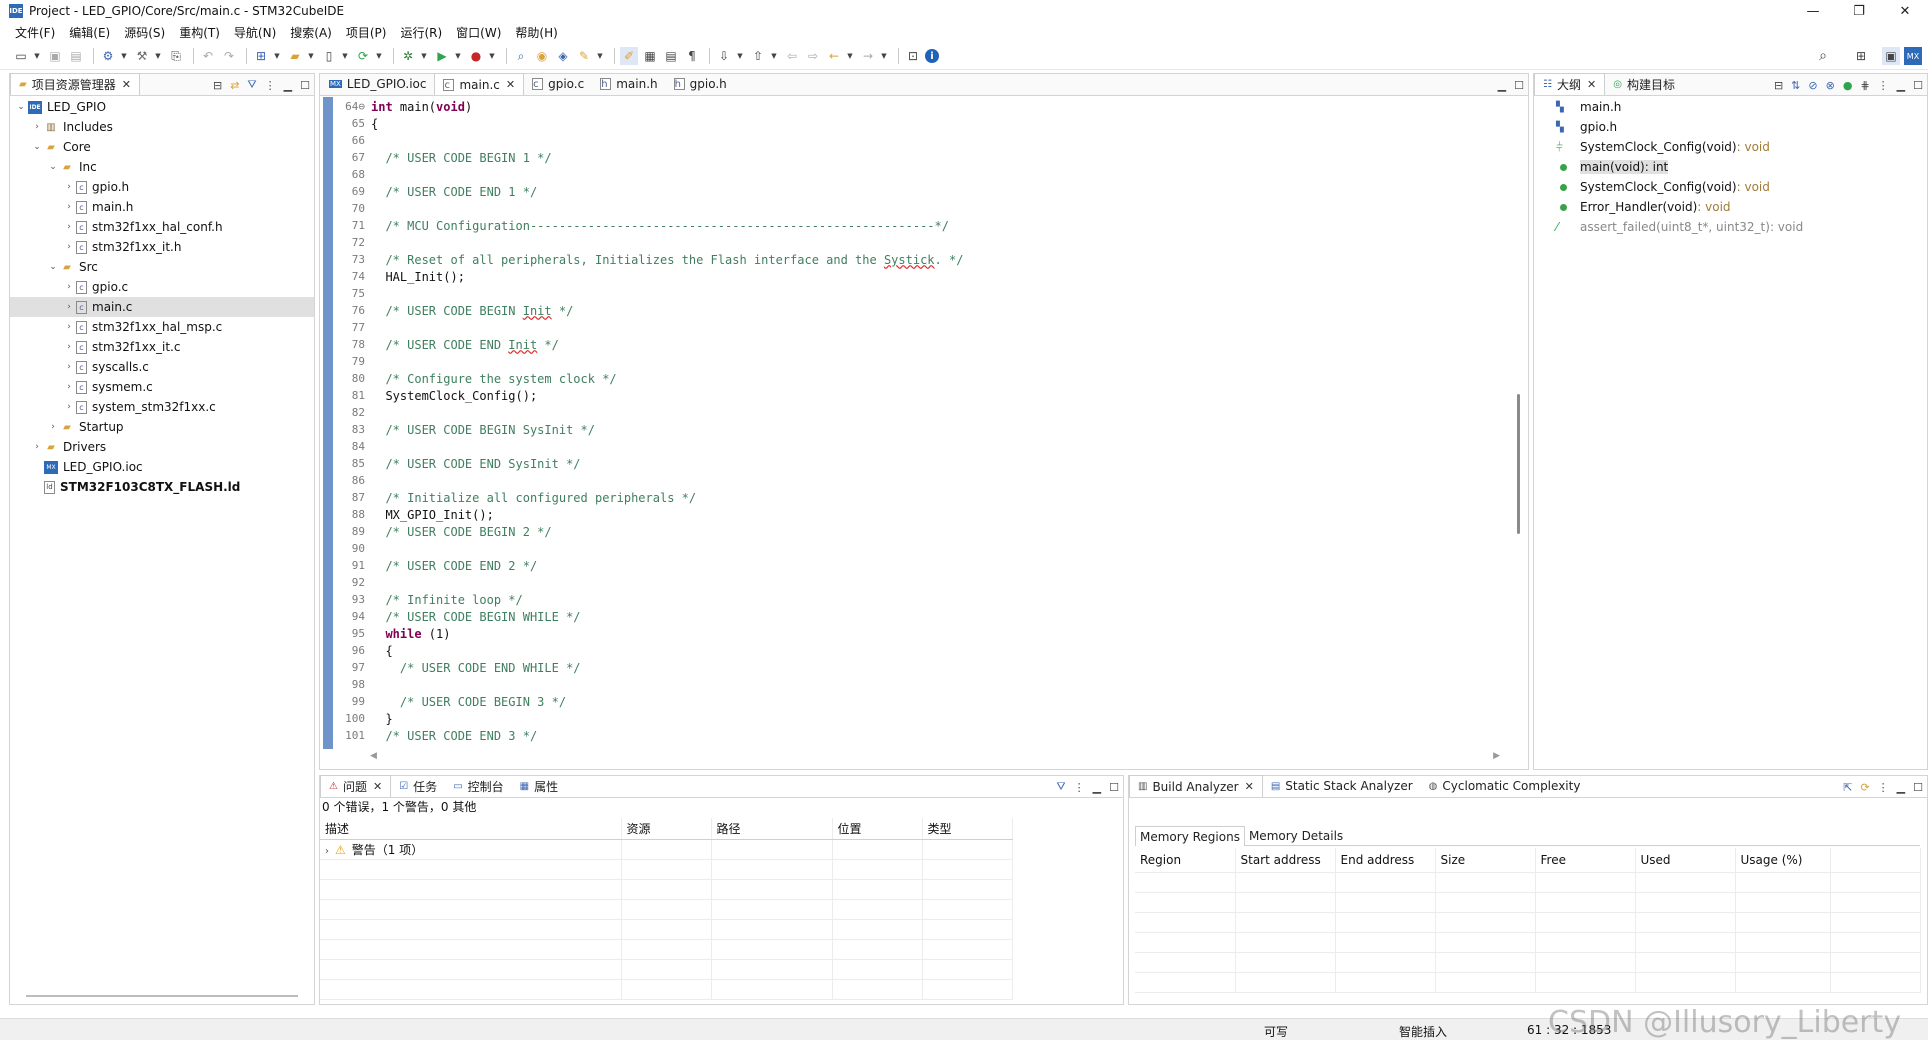 The image size is (1928, 1040). Describe the element at coordinates (408, 56) in the screenshot. I see `debug-icon: ✲` at that location.